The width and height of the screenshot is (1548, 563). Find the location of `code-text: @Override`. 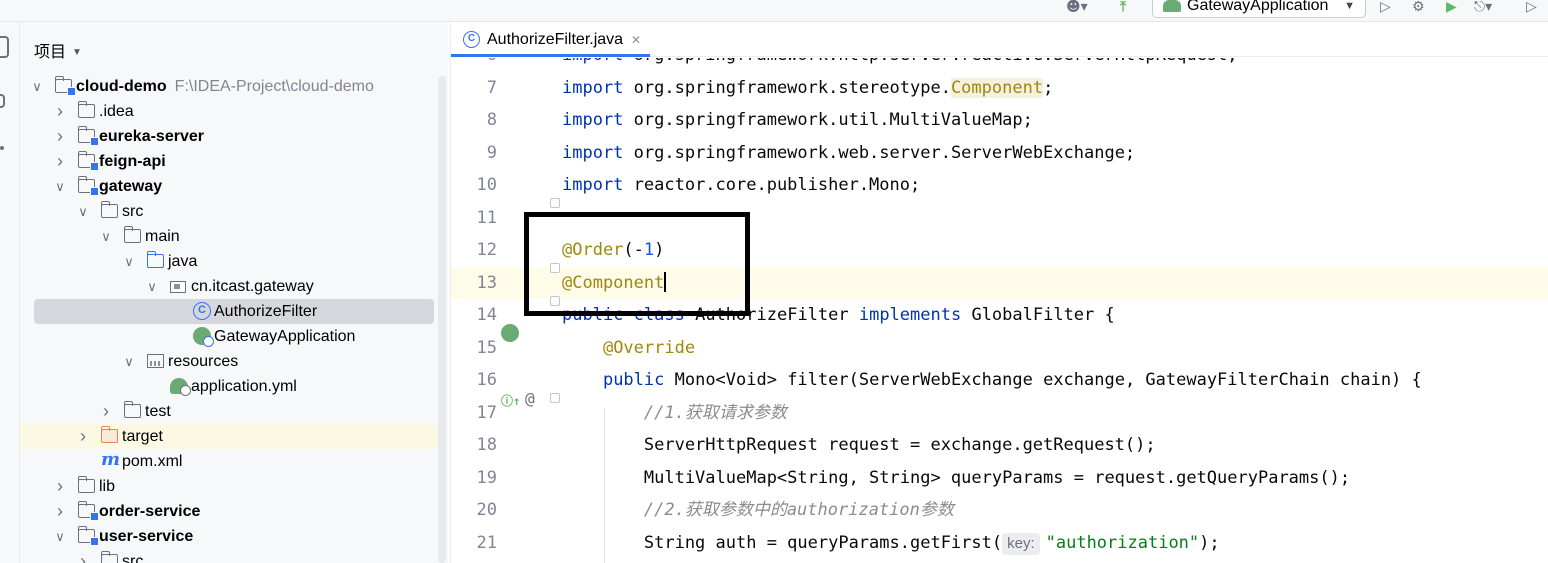

code-text: @Override is located at coordinates (649, 347).